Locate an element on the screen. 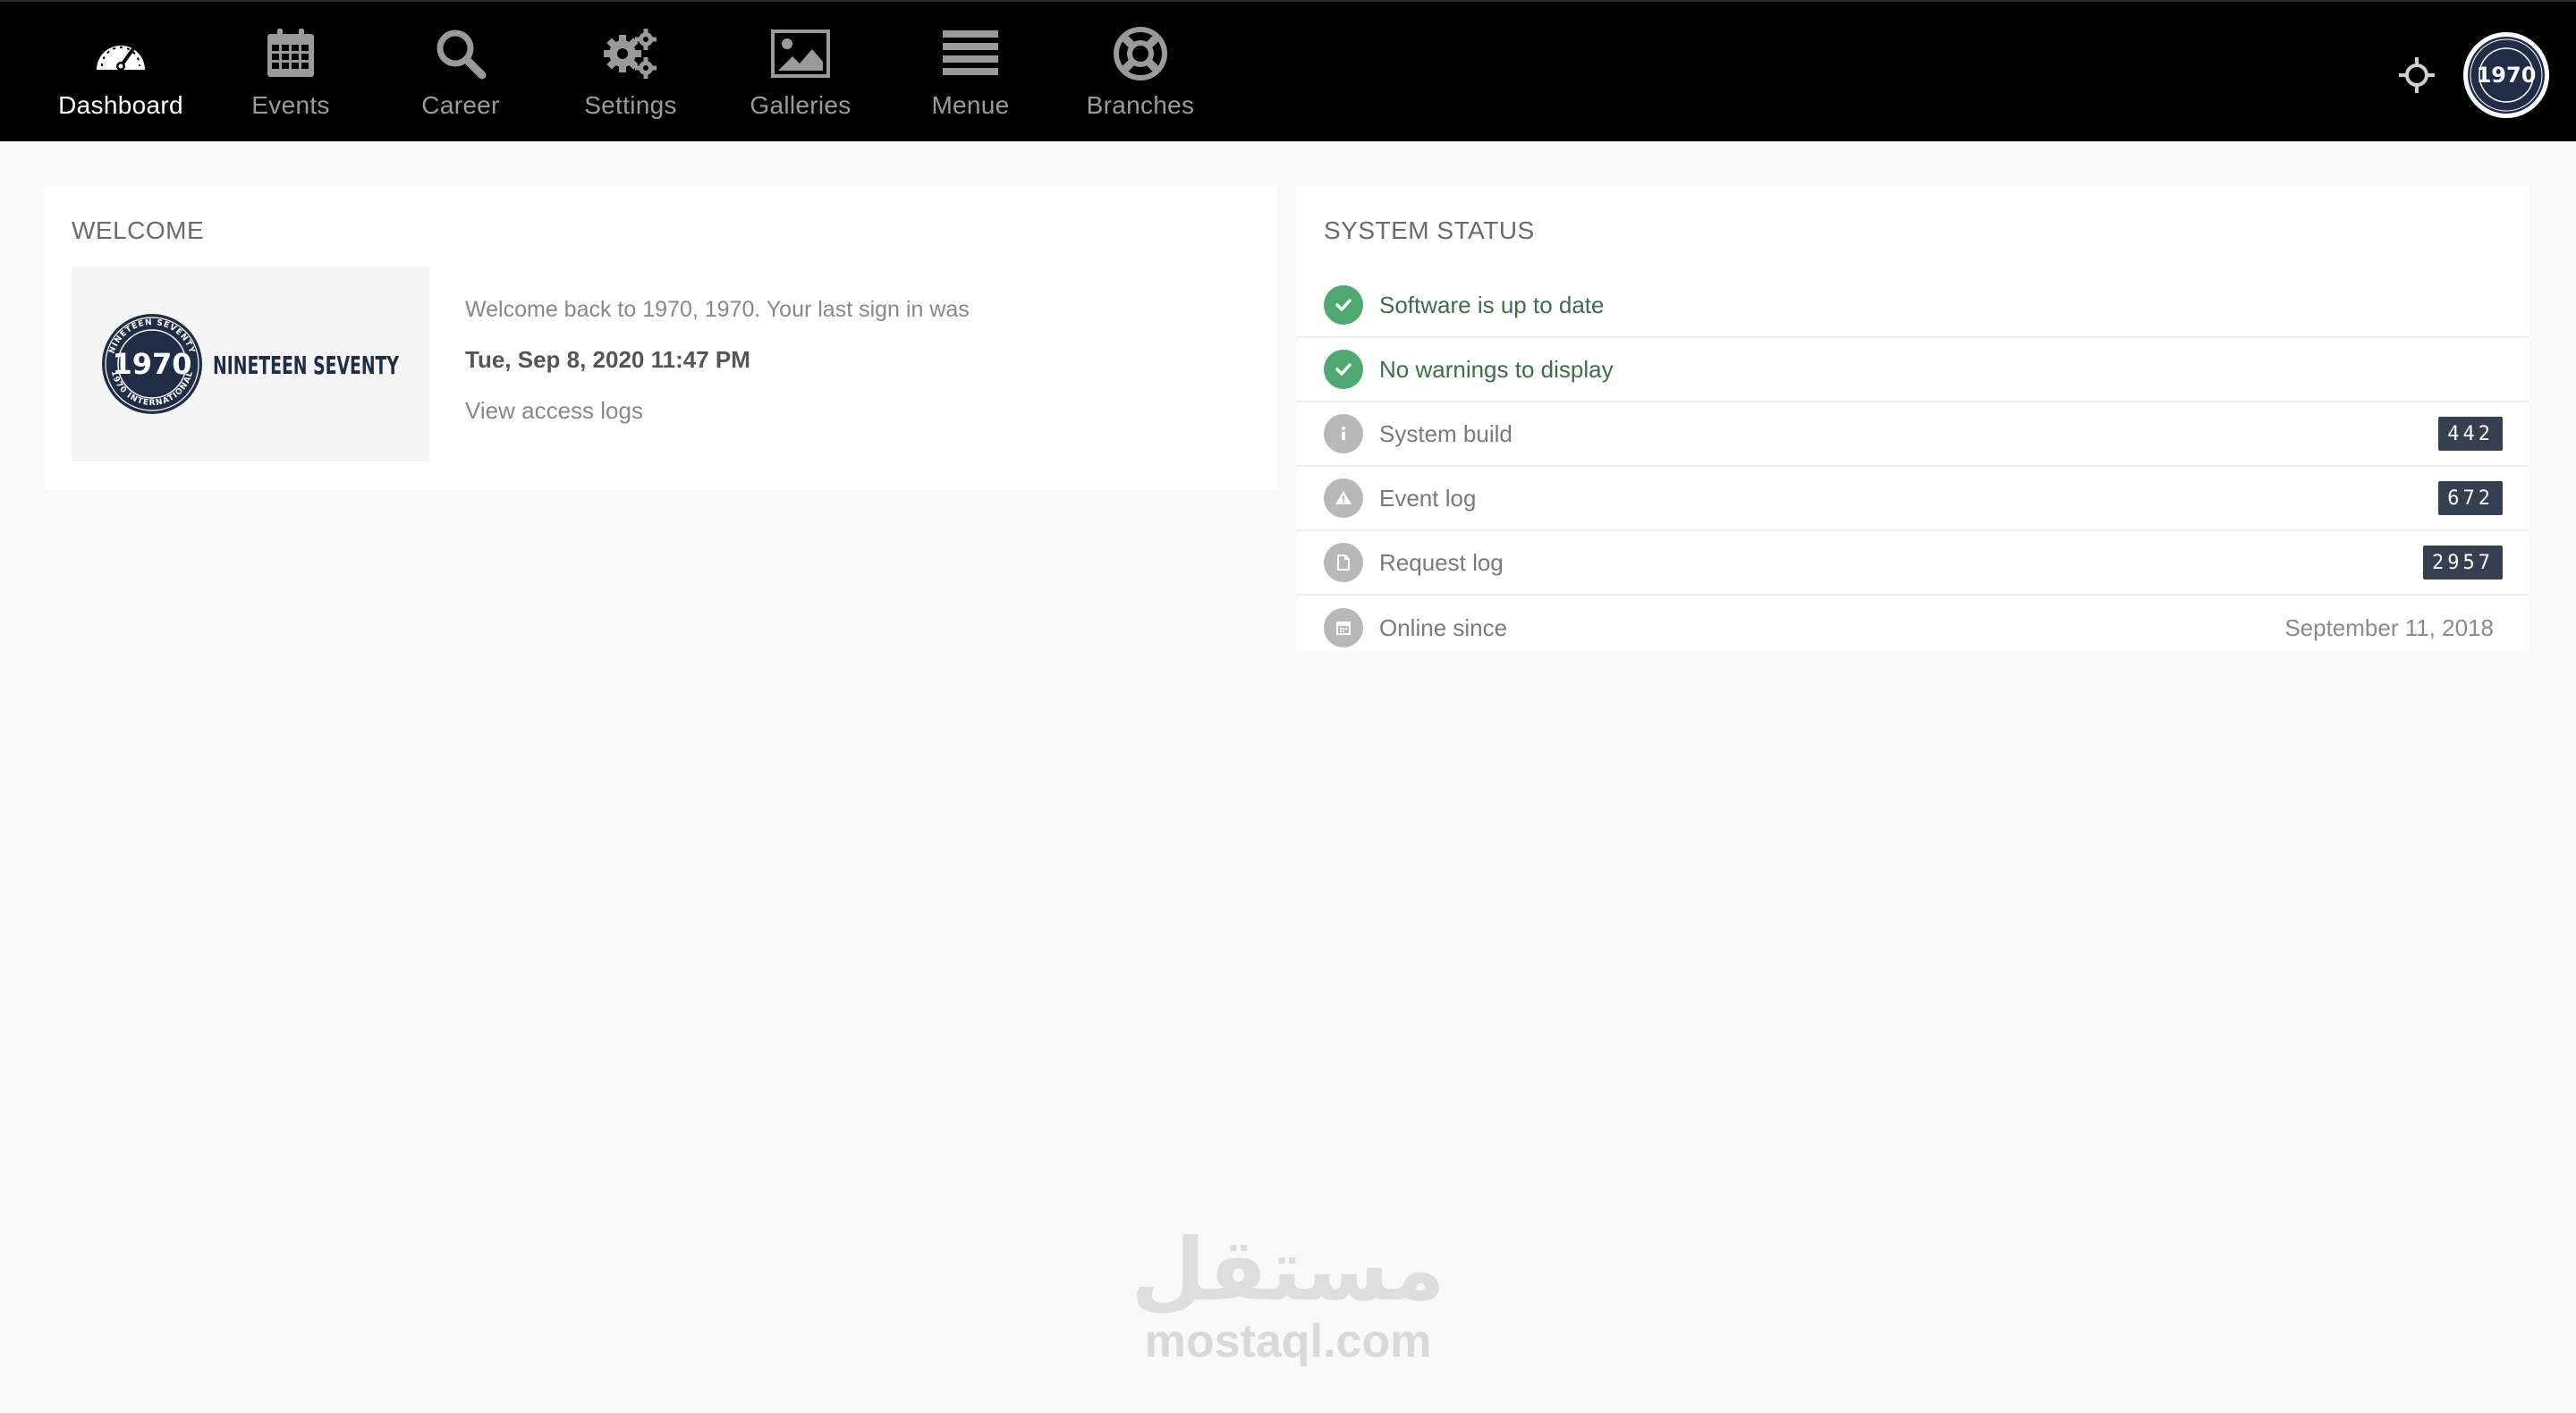 This screenshot has height=1413, width=2576. logo-wordmark: NINETEEN SEVENTY is located at coordinates (306, 365).